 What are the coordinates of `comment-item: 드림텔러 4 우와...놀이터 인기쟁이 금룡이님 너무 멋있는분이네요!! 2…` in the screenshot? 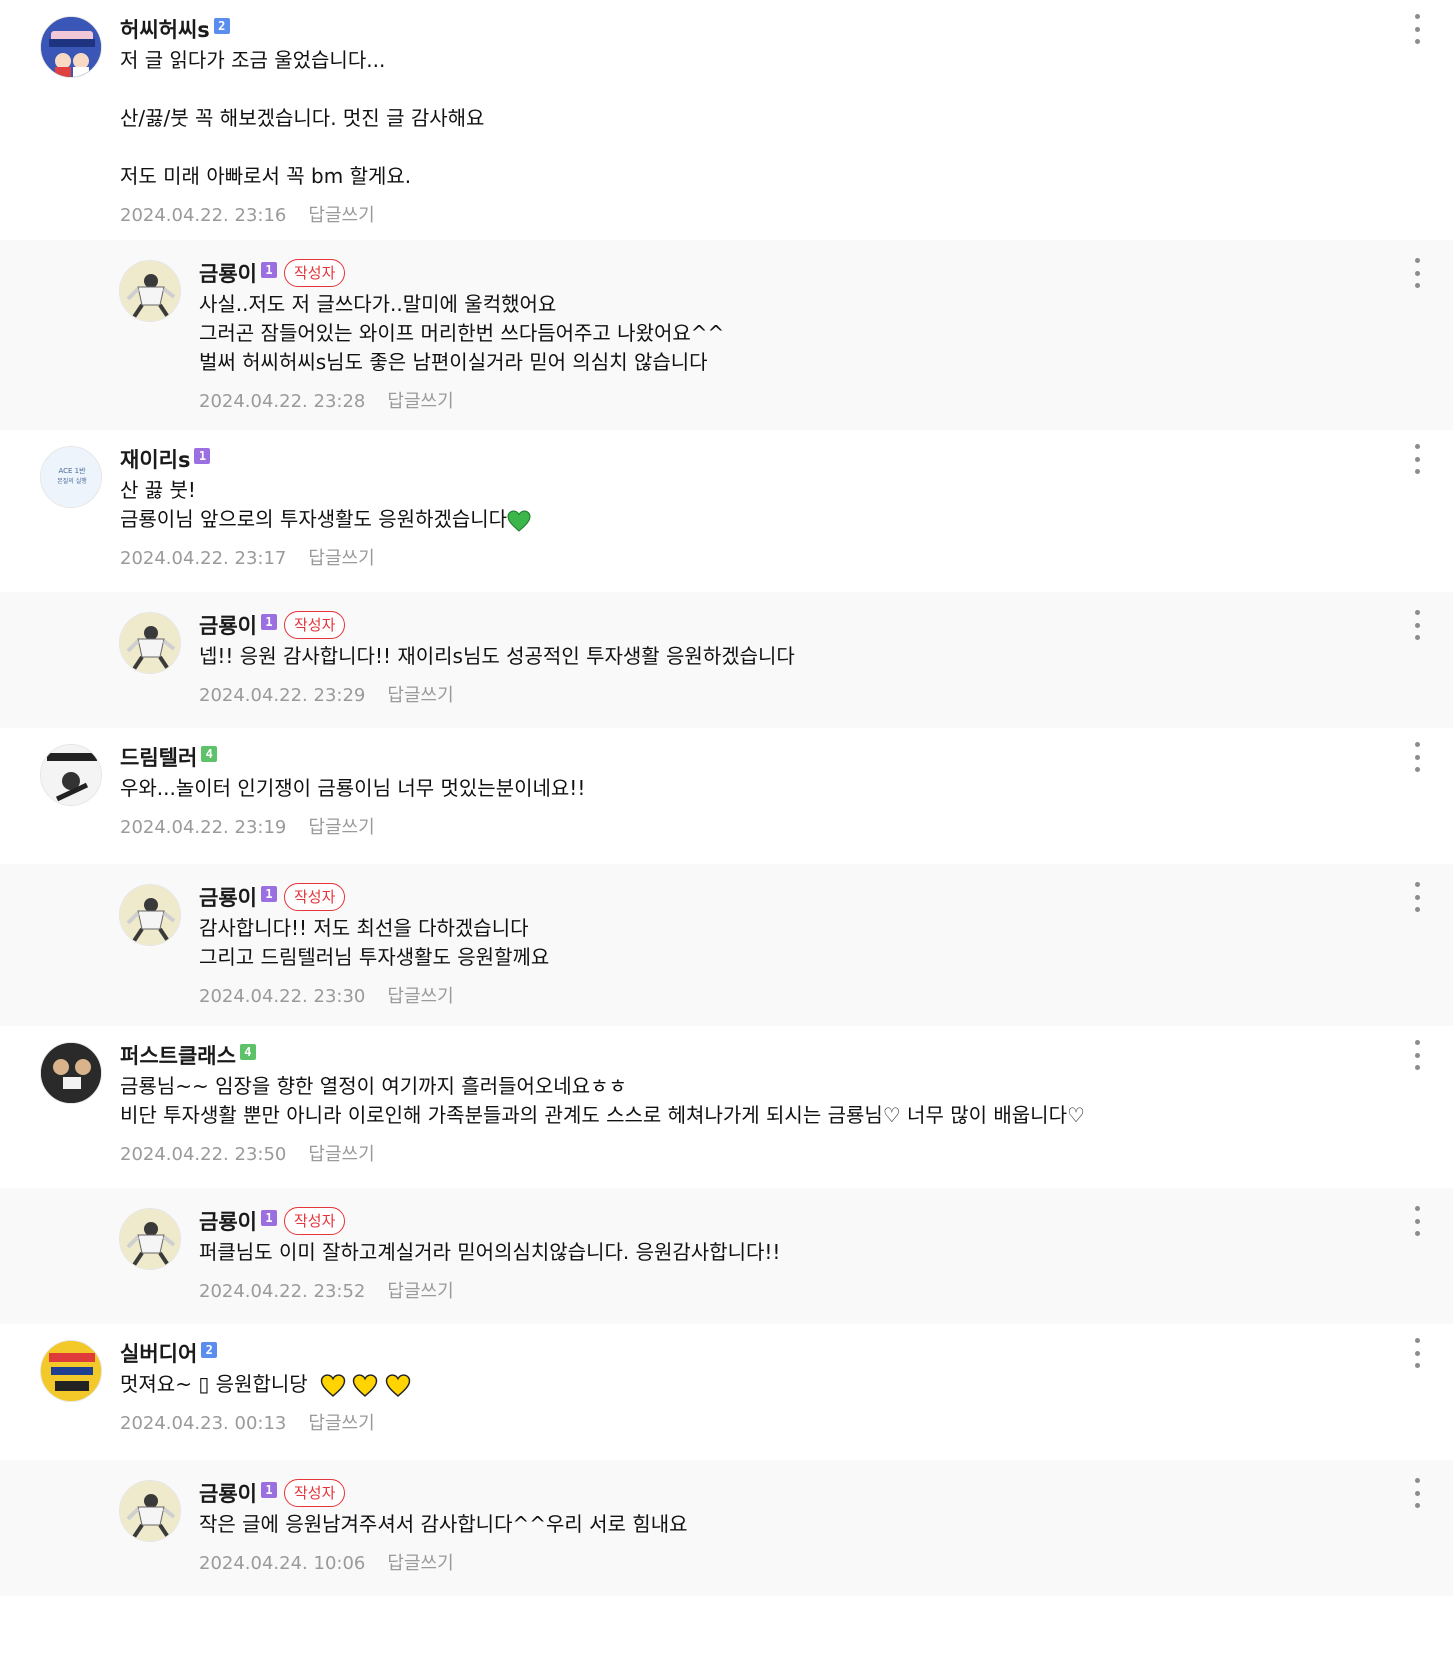 It's located at (726, 796).